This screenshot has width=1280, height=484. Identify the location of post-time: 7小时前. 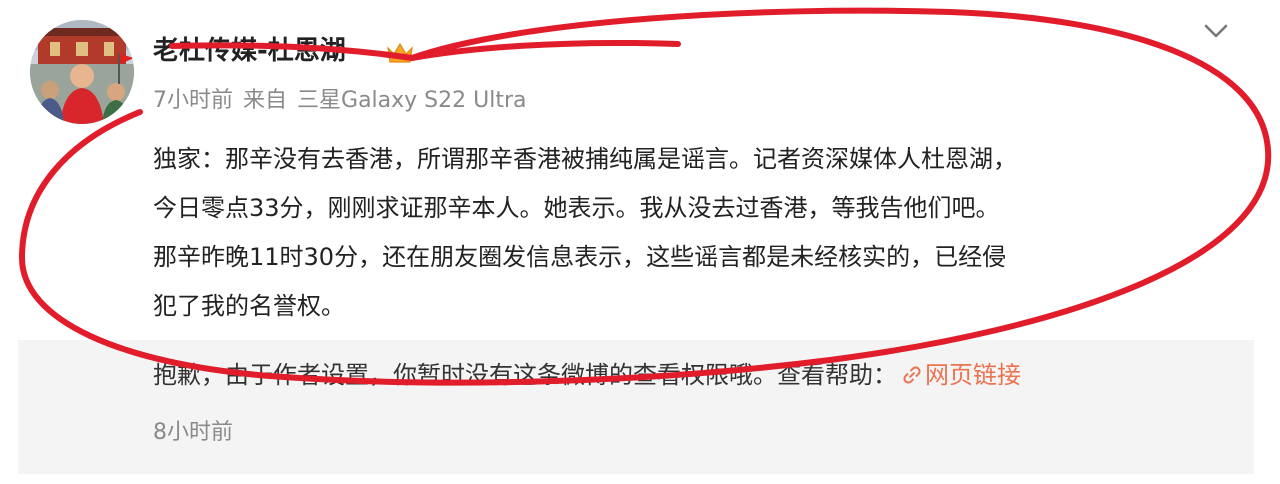
(193, 100).